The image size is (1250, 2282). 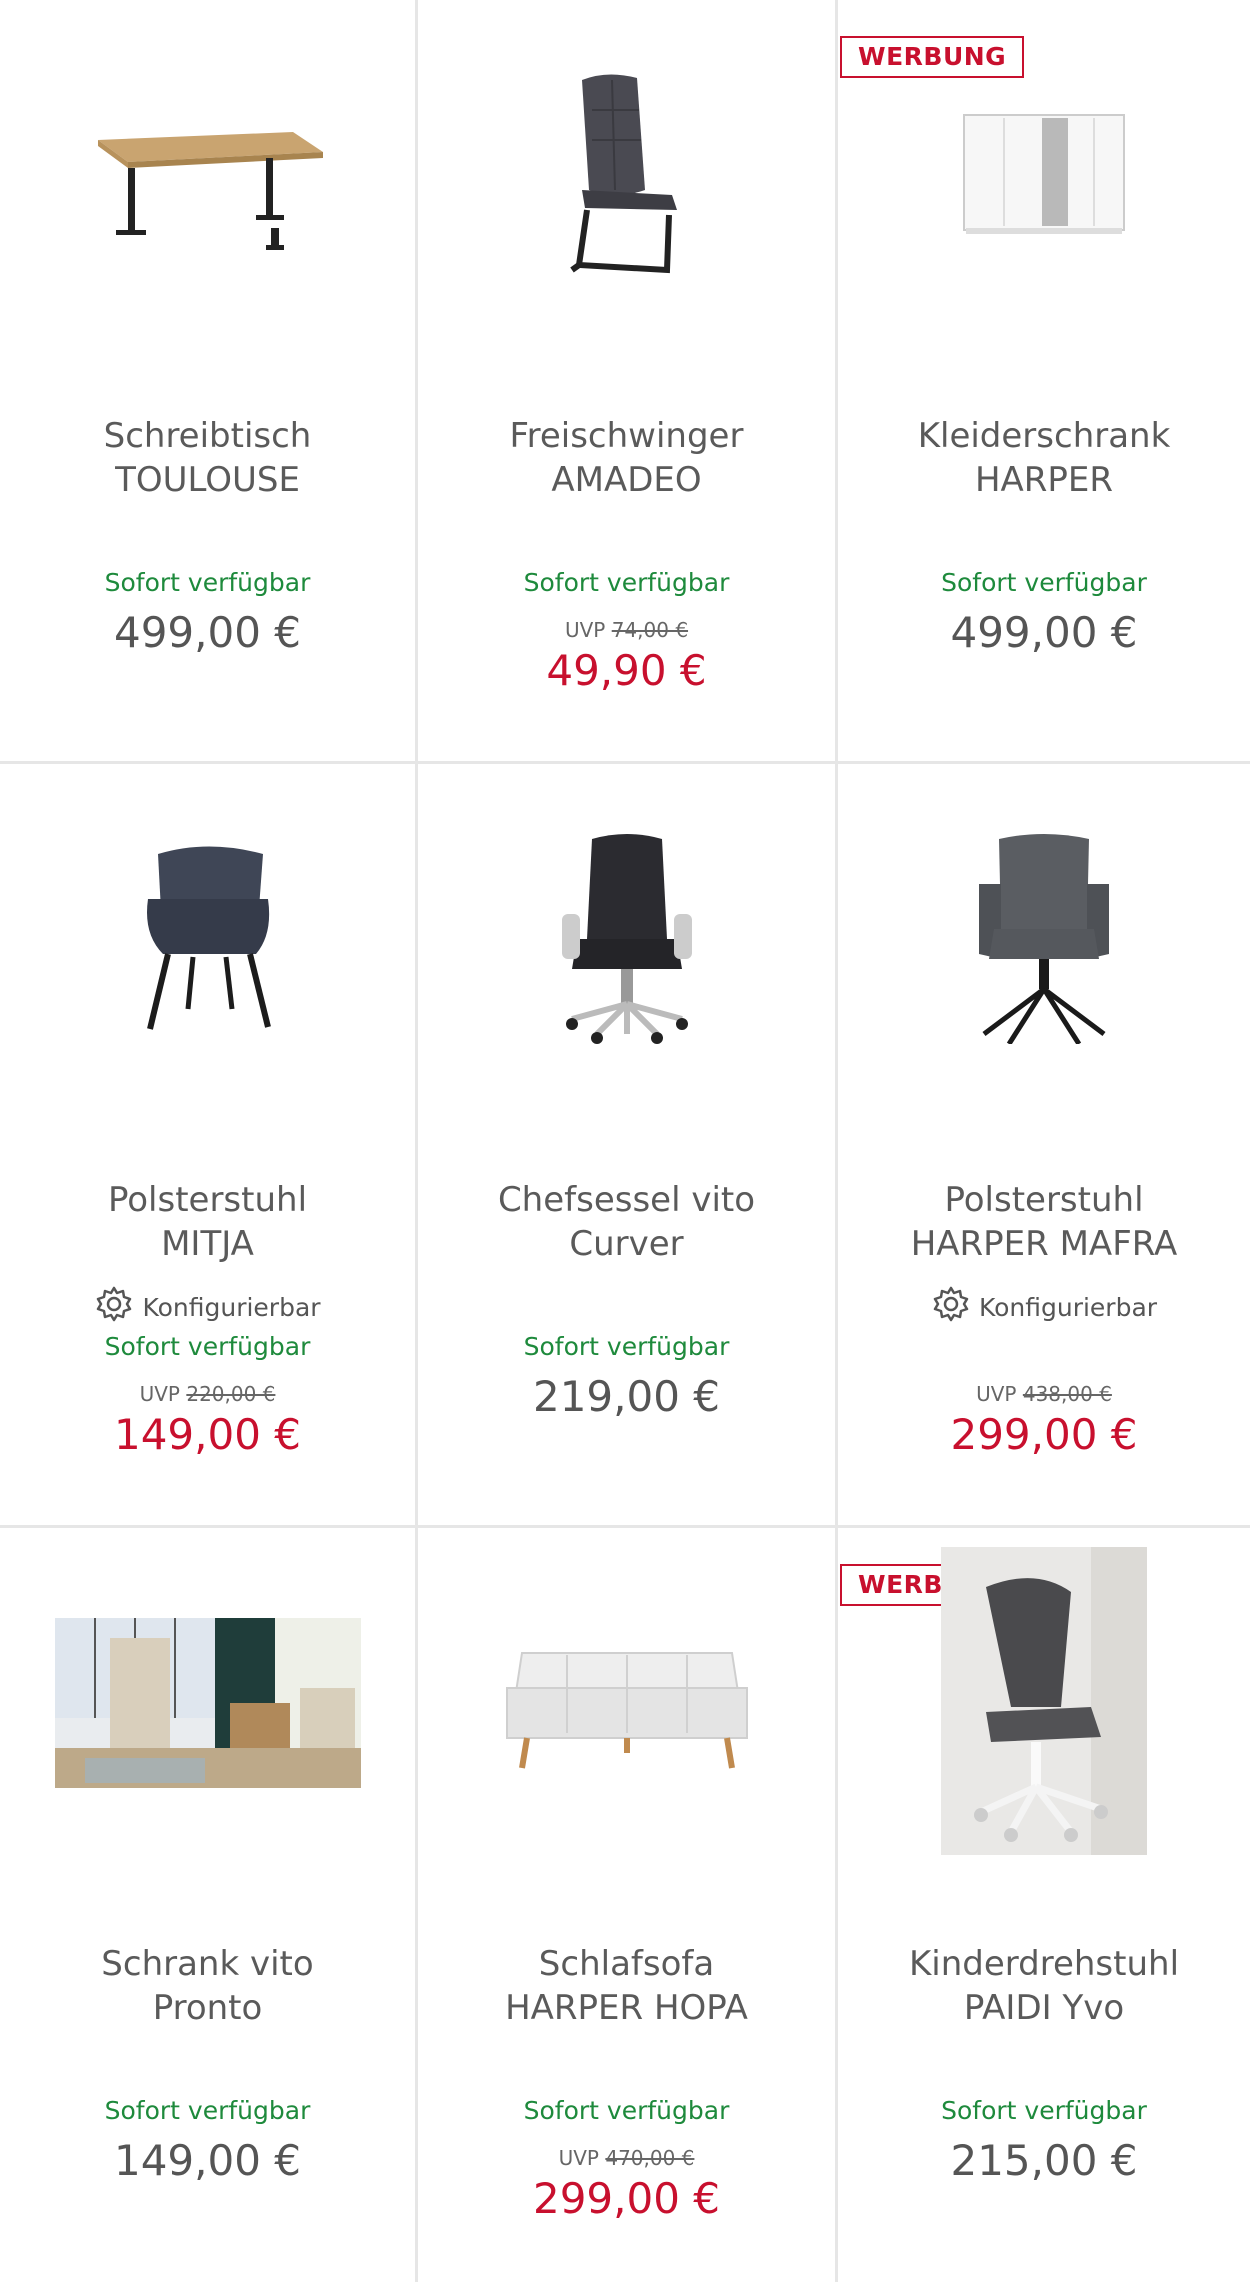 I want to click on room-cabinet-image, so click(x=207, y=1703).